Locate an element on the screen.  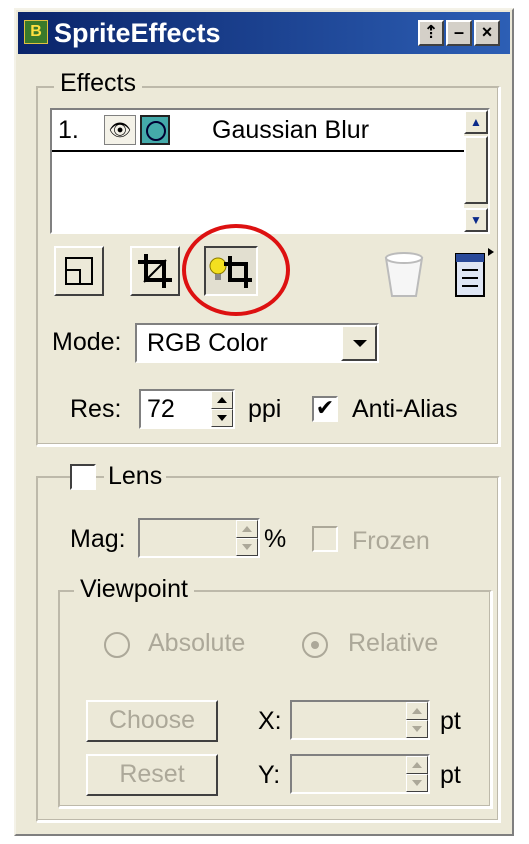
chevron-down-icon is located at coordinates (359, 343).